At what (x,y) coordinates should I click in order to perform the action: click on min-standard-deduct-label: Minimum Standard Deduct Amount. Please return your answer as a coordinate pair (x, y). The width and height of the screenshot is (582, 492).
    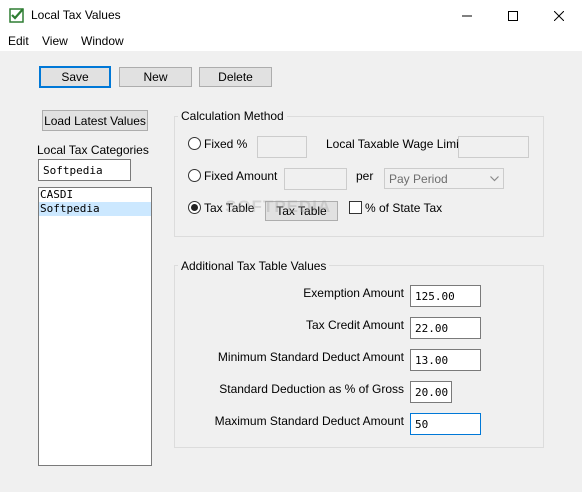
    Looking at the image, I should click on (310, 357).